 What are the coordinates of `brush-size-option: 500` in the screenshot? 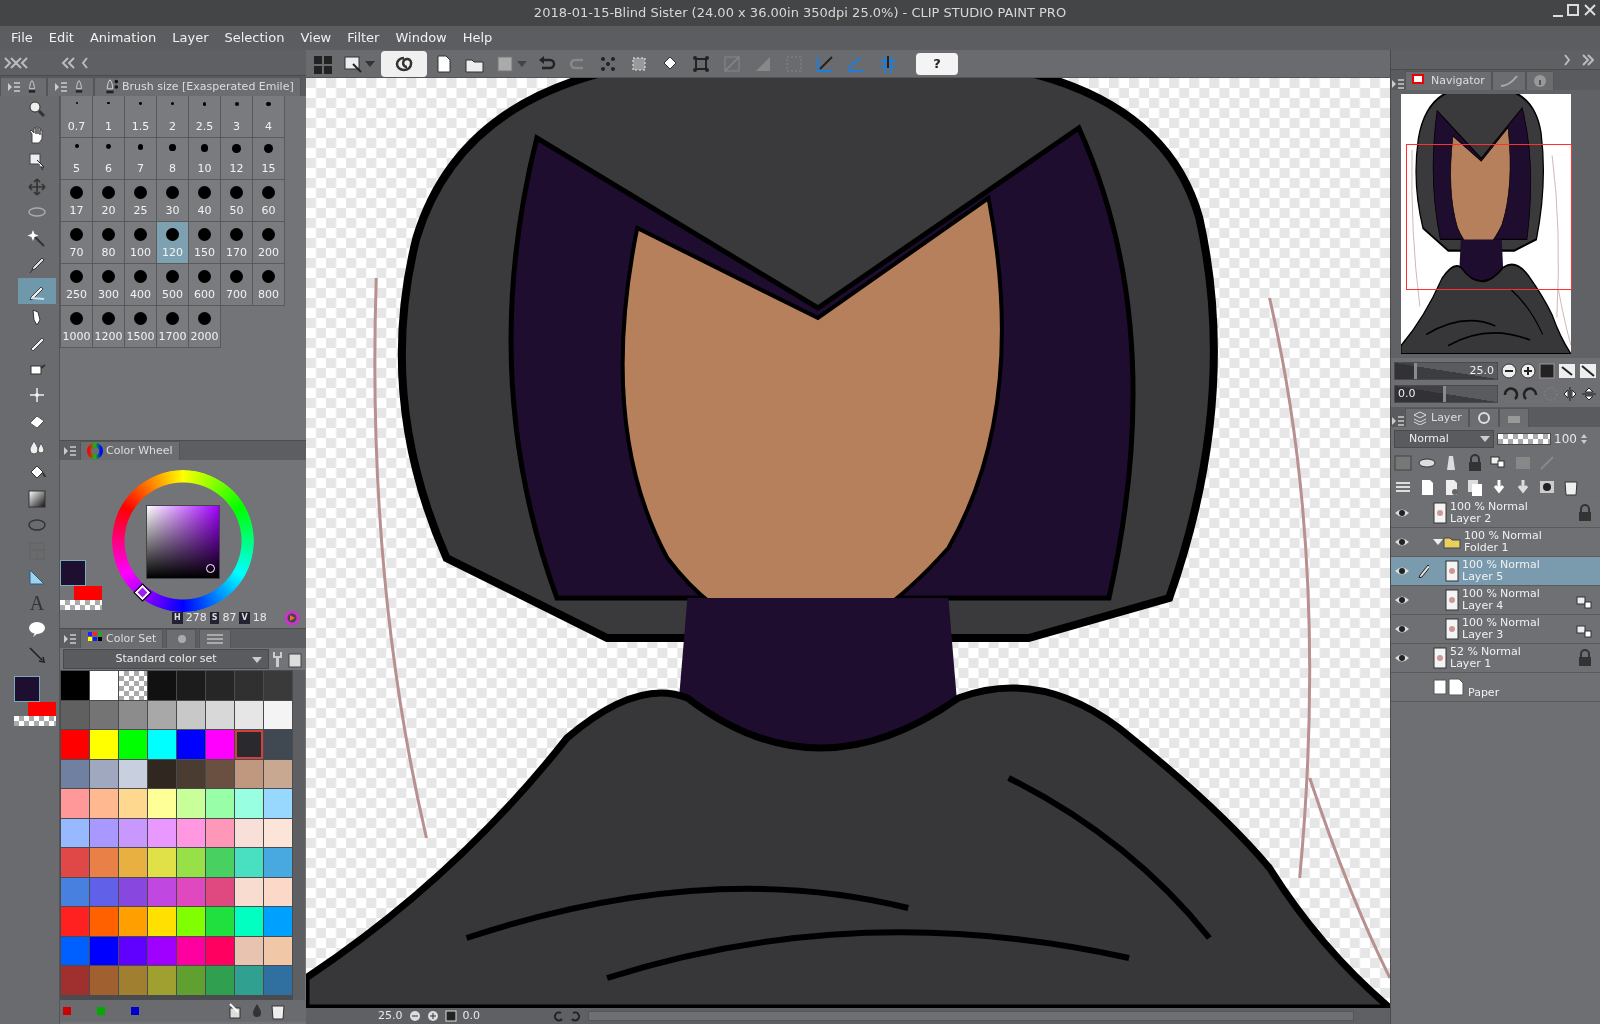 It's located at (173, 285).